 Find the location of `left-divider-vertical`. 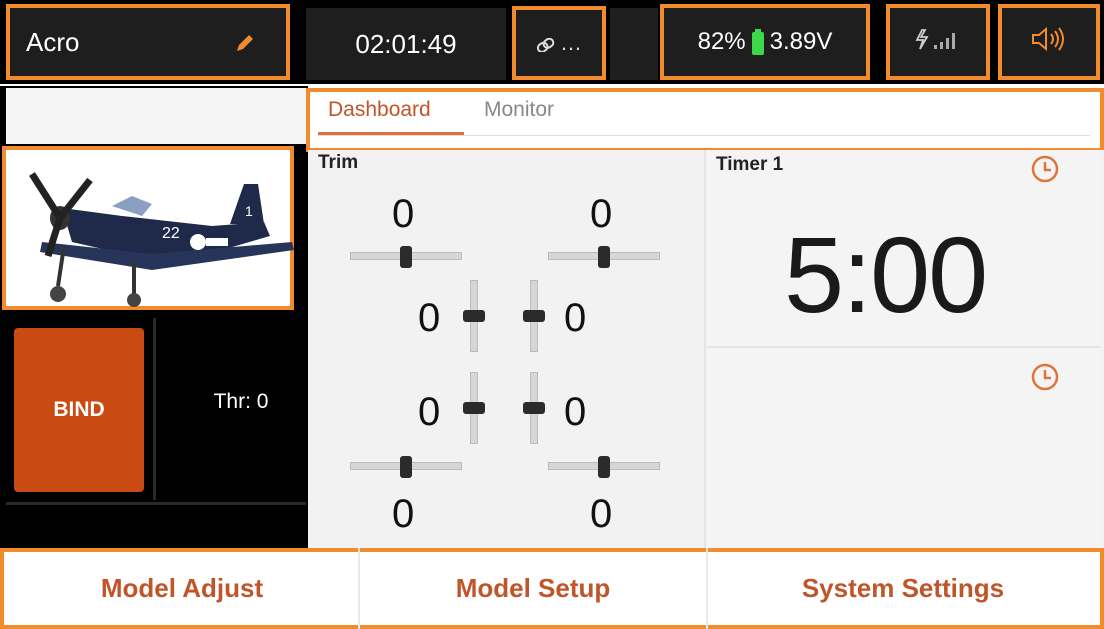

left-divider-vertical is located at coordinates (154, 409).